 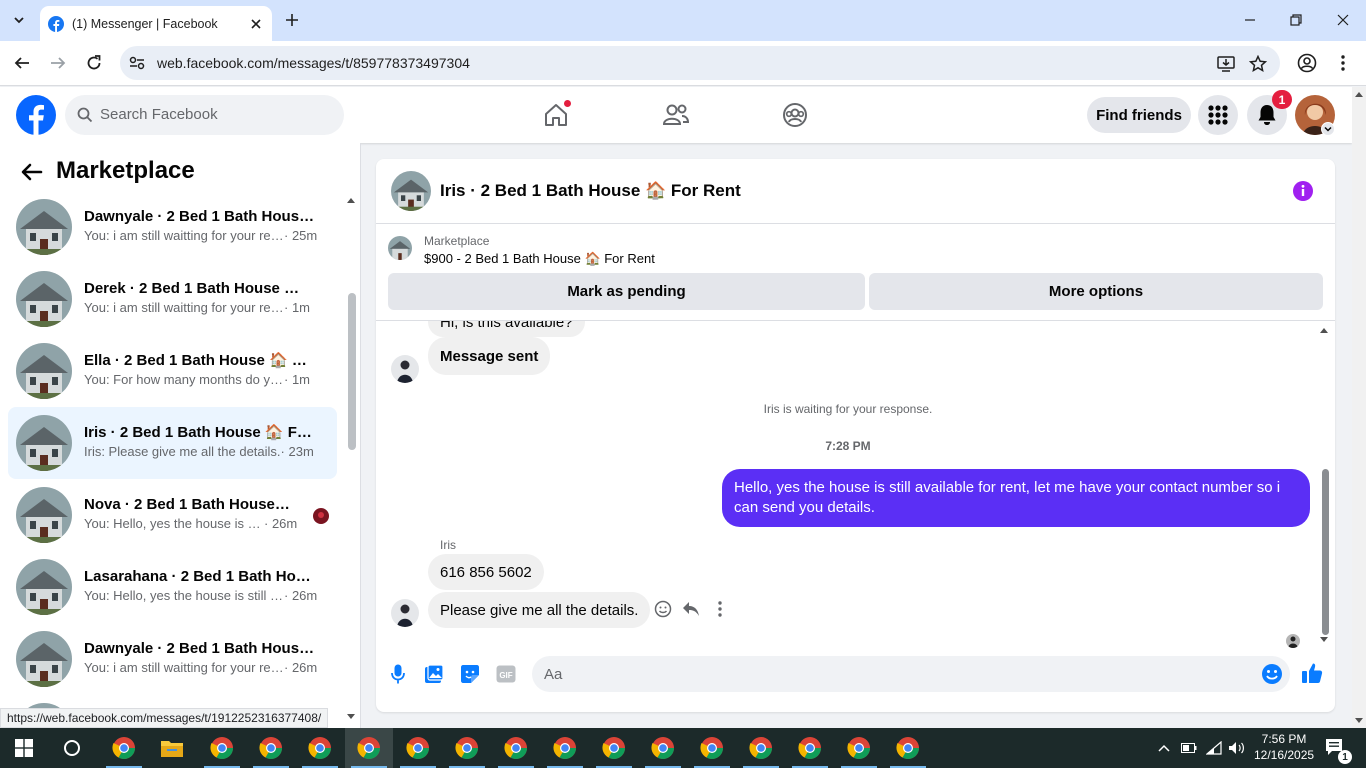 What do you see at coordinates (297, 379) in the screenshot?
I see `snippet-time: · 1m` at bounding box center [297, 379].